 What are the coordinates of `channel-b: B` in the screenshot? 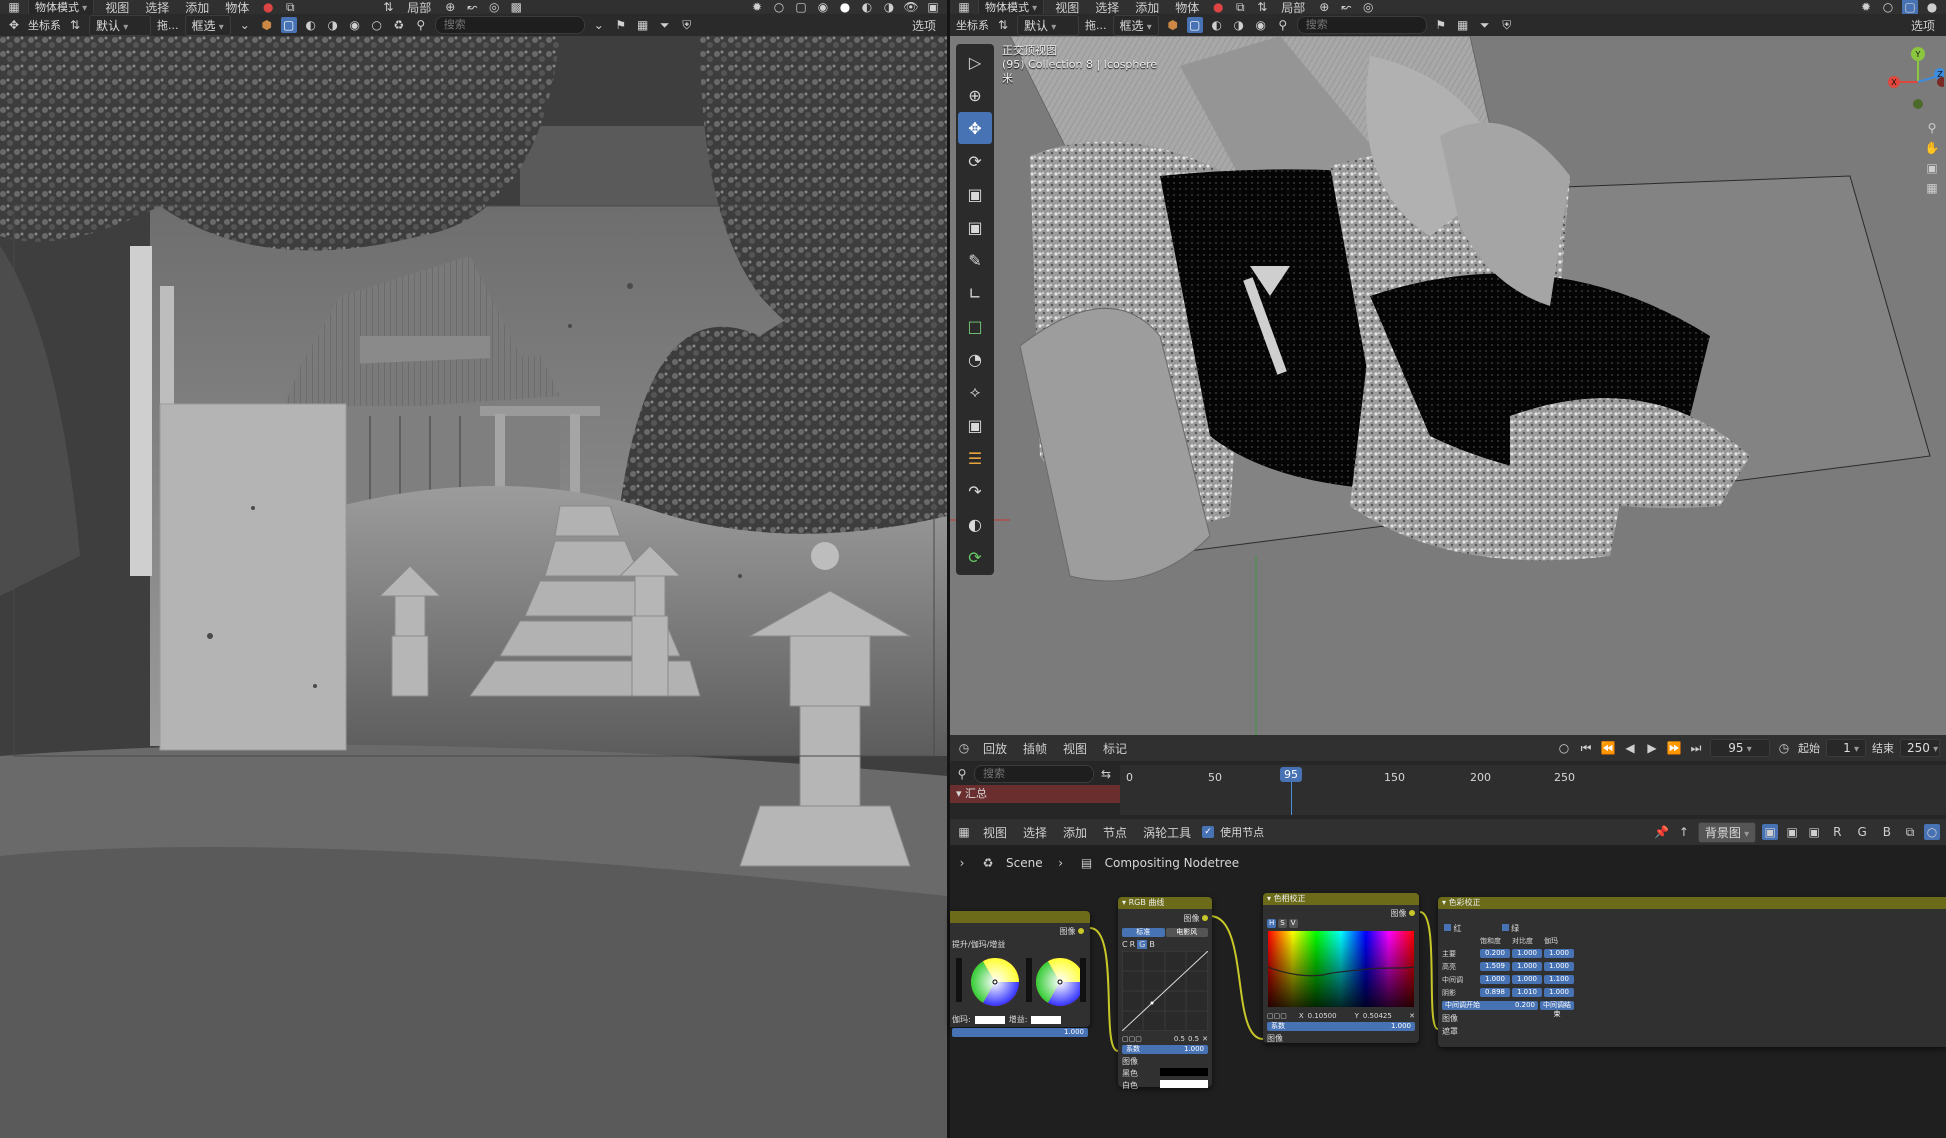 It's located at (1152, 944).